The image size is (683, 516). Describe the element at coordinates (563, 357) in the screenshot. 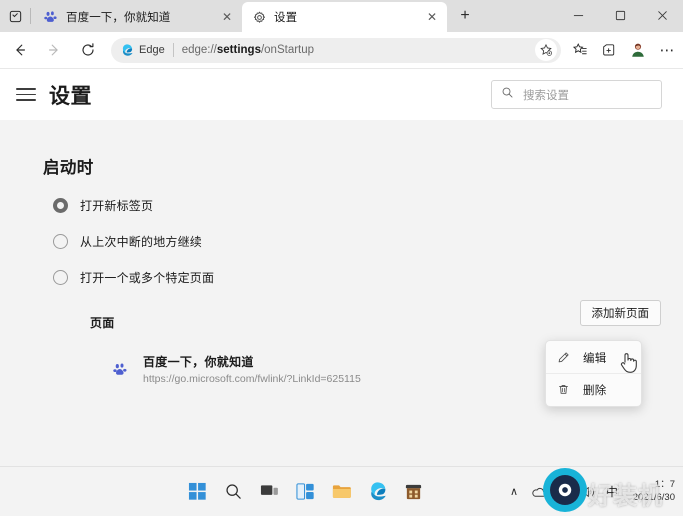

I see `pencil-icon` at that location.